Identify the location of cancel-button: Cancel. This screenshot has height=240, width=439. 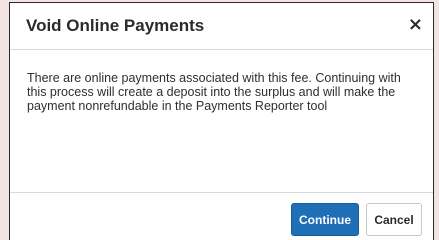
(394, 219).